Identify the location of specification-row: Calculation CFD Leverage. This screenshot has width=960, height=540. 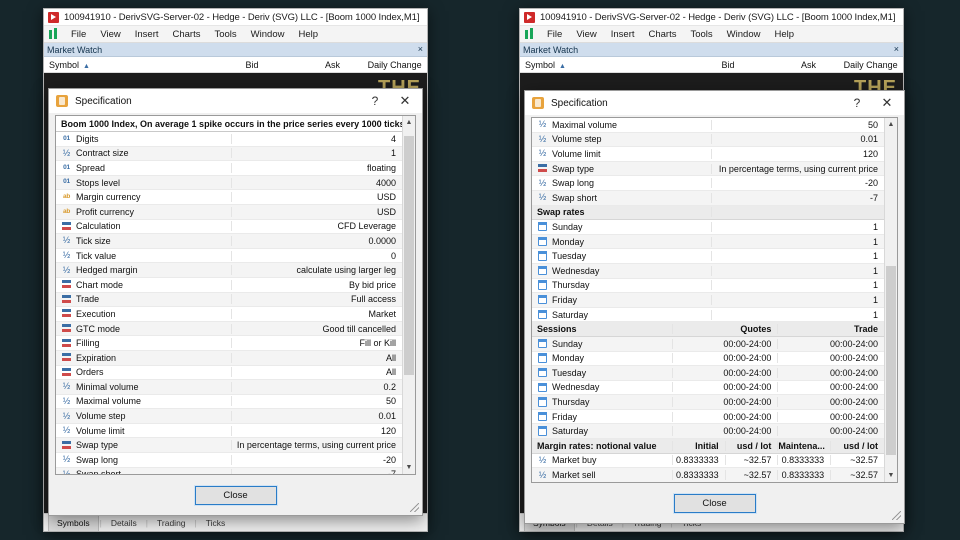
(229, 227).